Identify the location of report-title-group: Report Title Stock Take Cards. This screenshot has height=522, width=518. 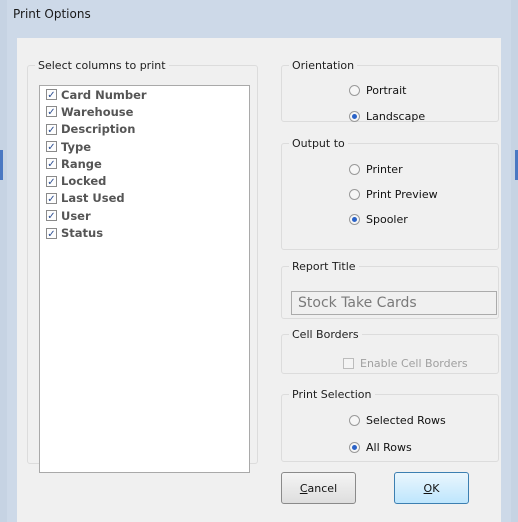
(390, 289).